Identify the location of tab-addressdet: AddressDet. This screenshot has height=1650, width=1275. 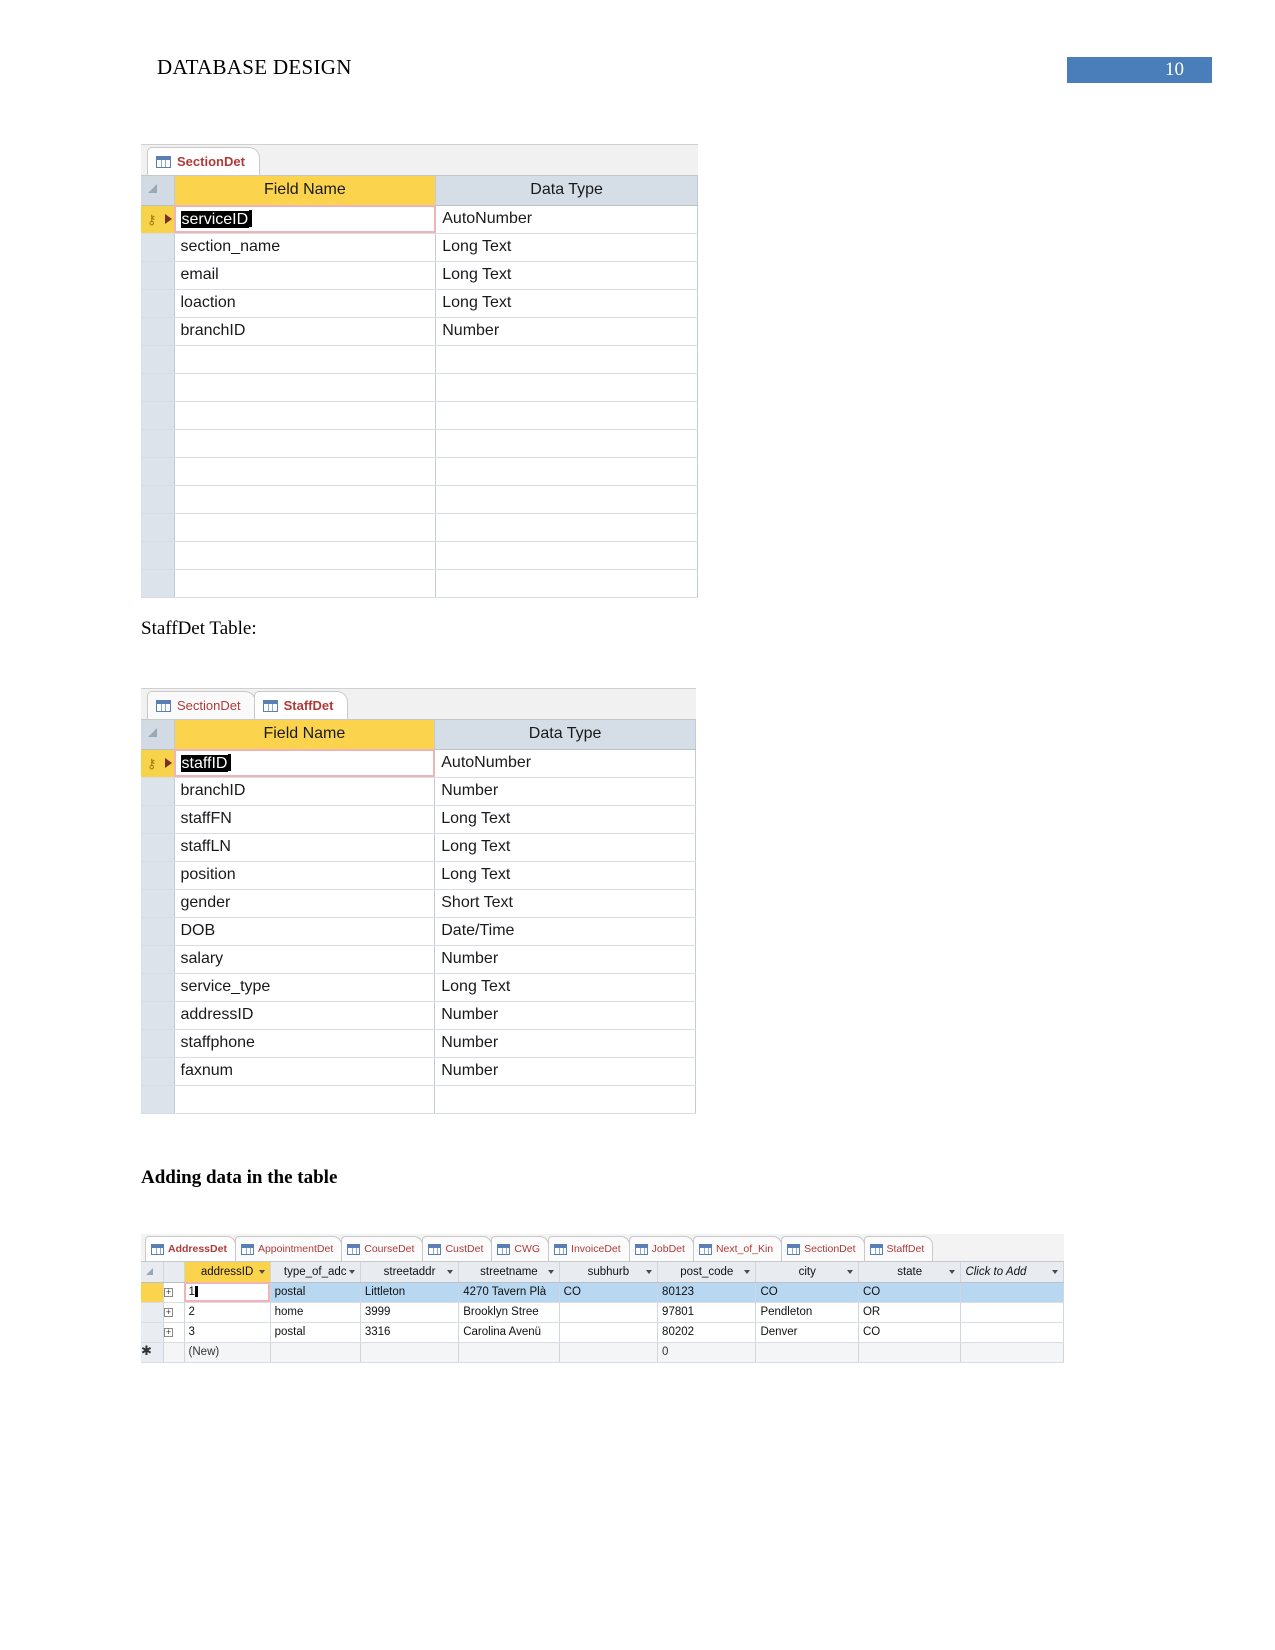
(190, 1248).